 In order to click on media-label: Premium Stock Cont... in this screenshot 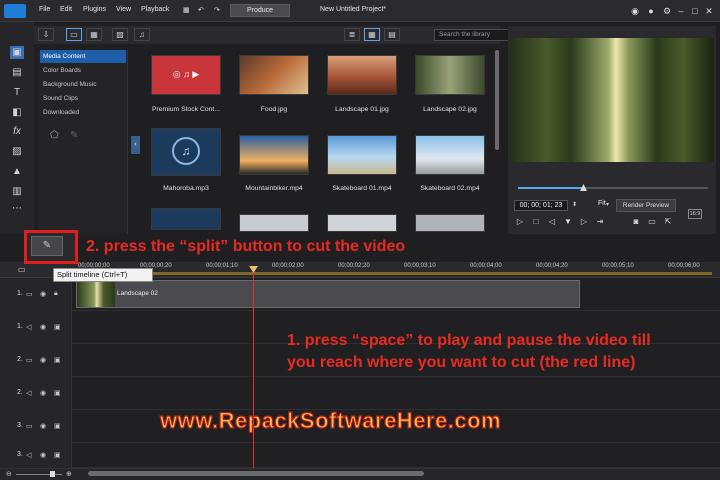, I will do `click(186, 109)`.